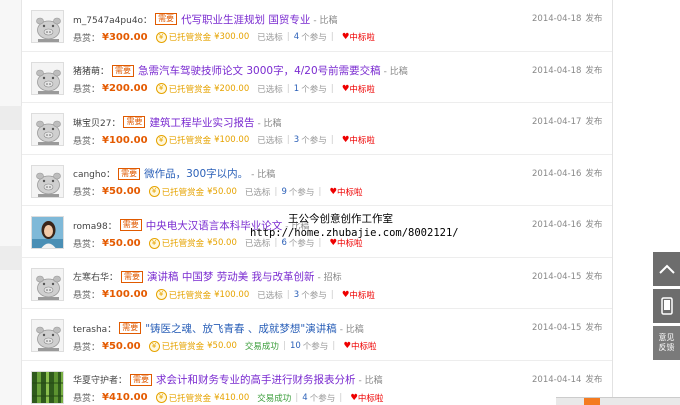 The height and width of the screenshot is (405, 680). I want to click on task-title-link: 求会计和财务专业的高手进行财务报表分析, so click(256, 379).